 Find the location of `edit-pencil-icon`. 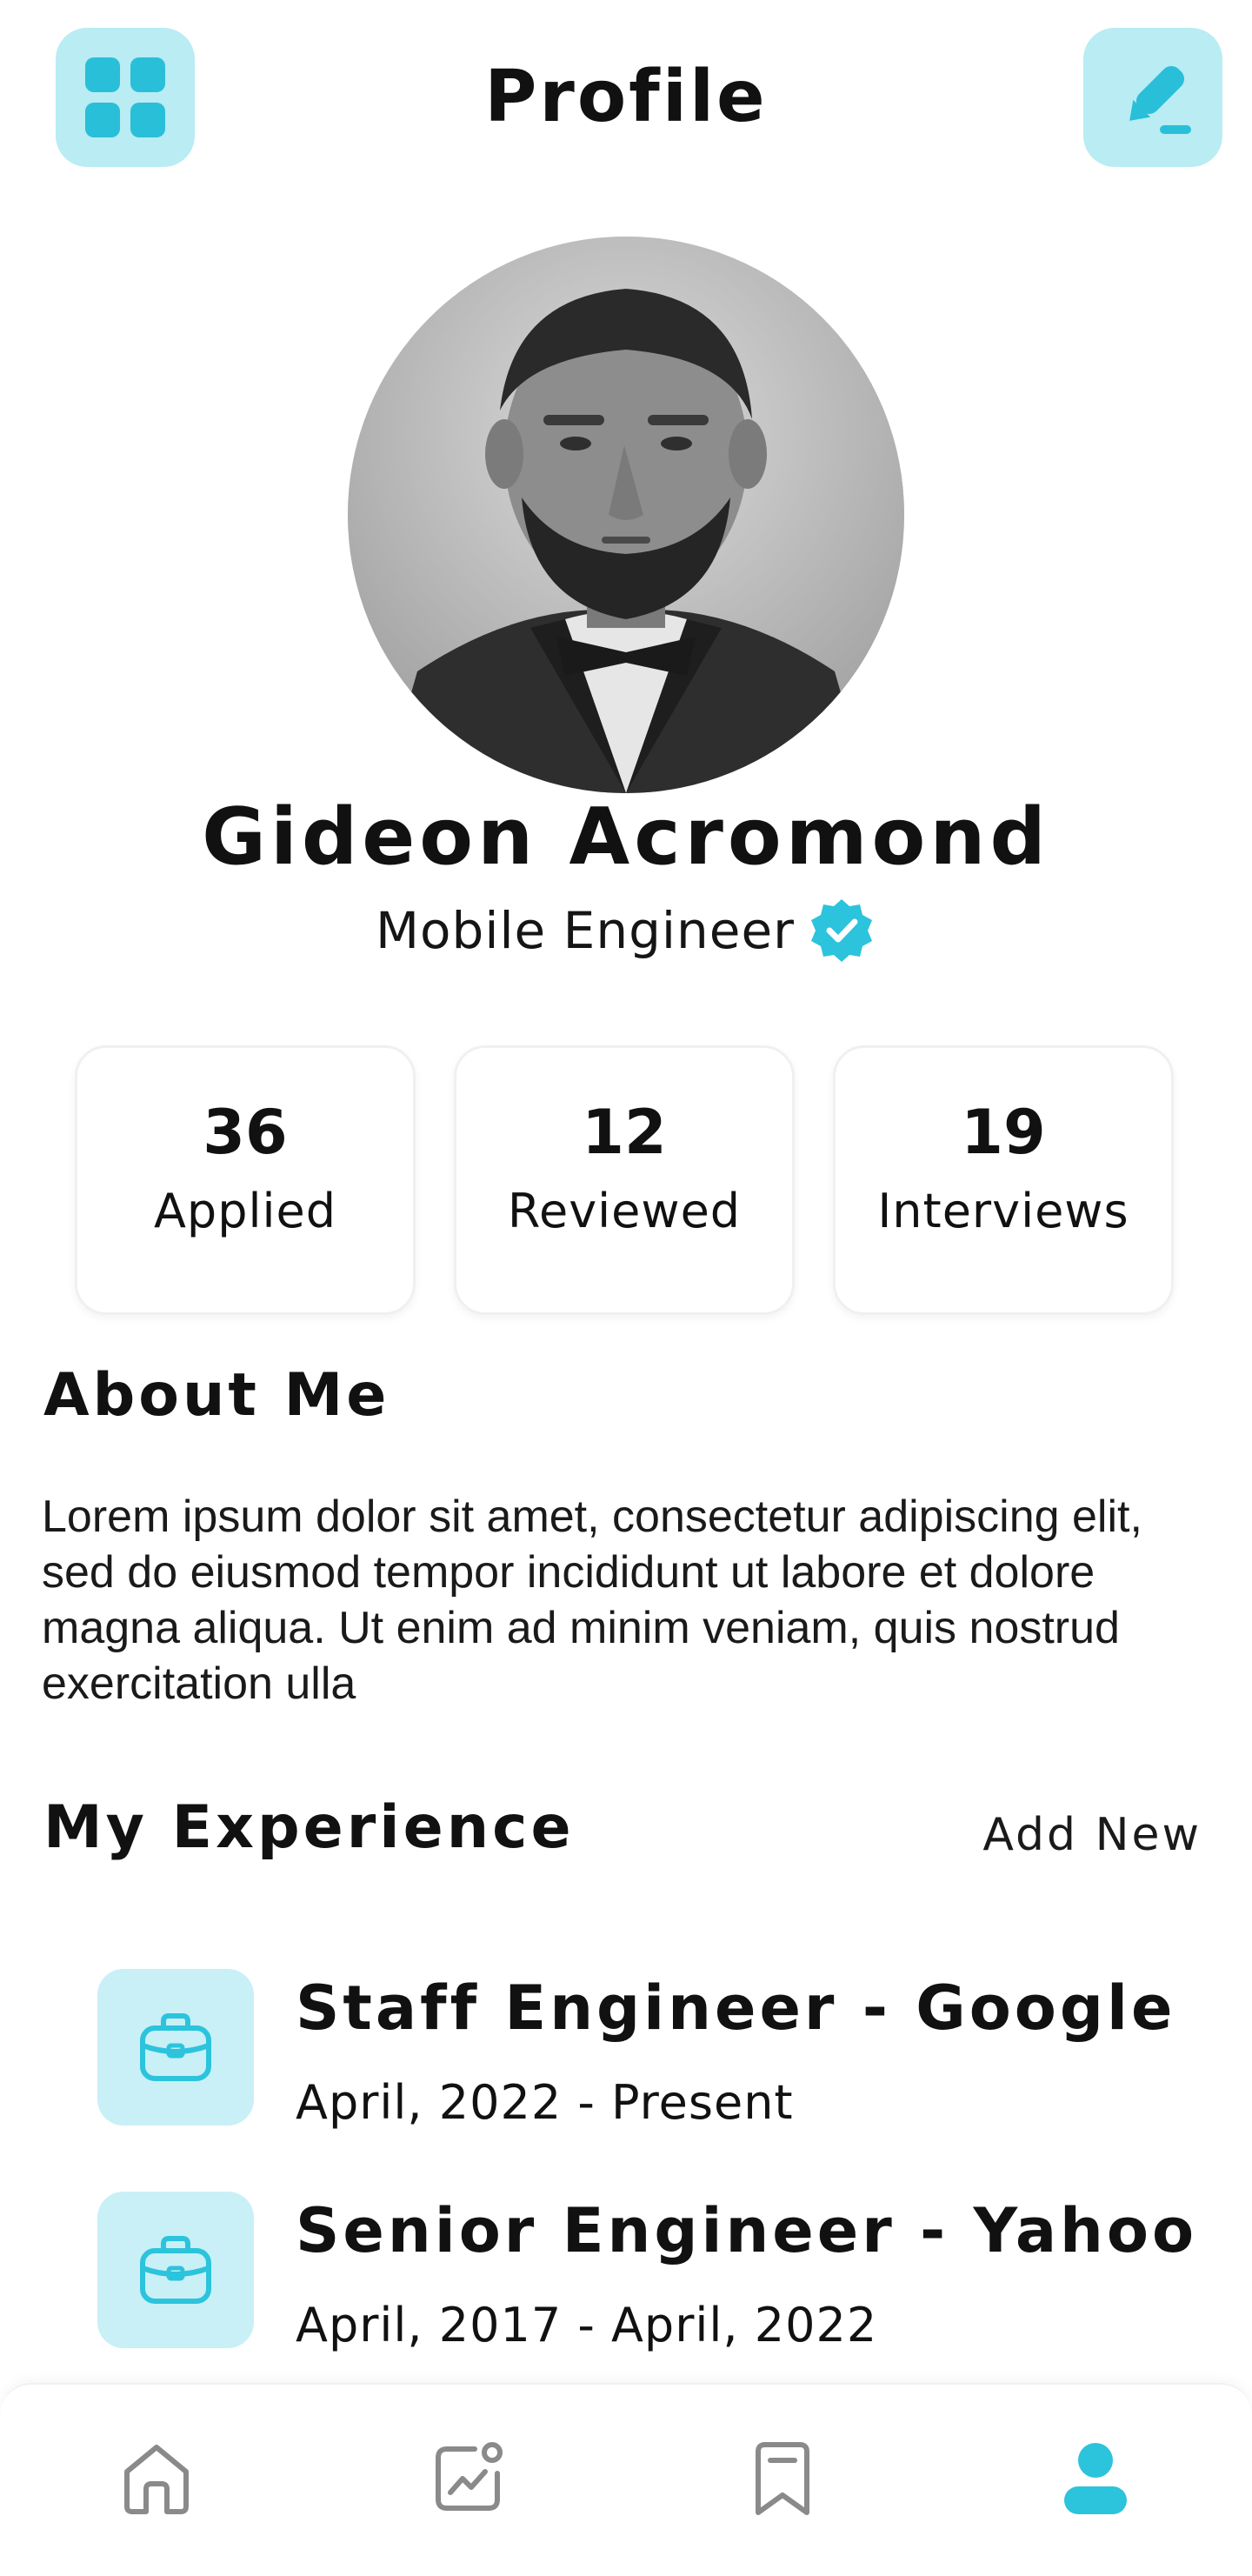

edit-pencil-icon is located at coordinates (1160, 99).